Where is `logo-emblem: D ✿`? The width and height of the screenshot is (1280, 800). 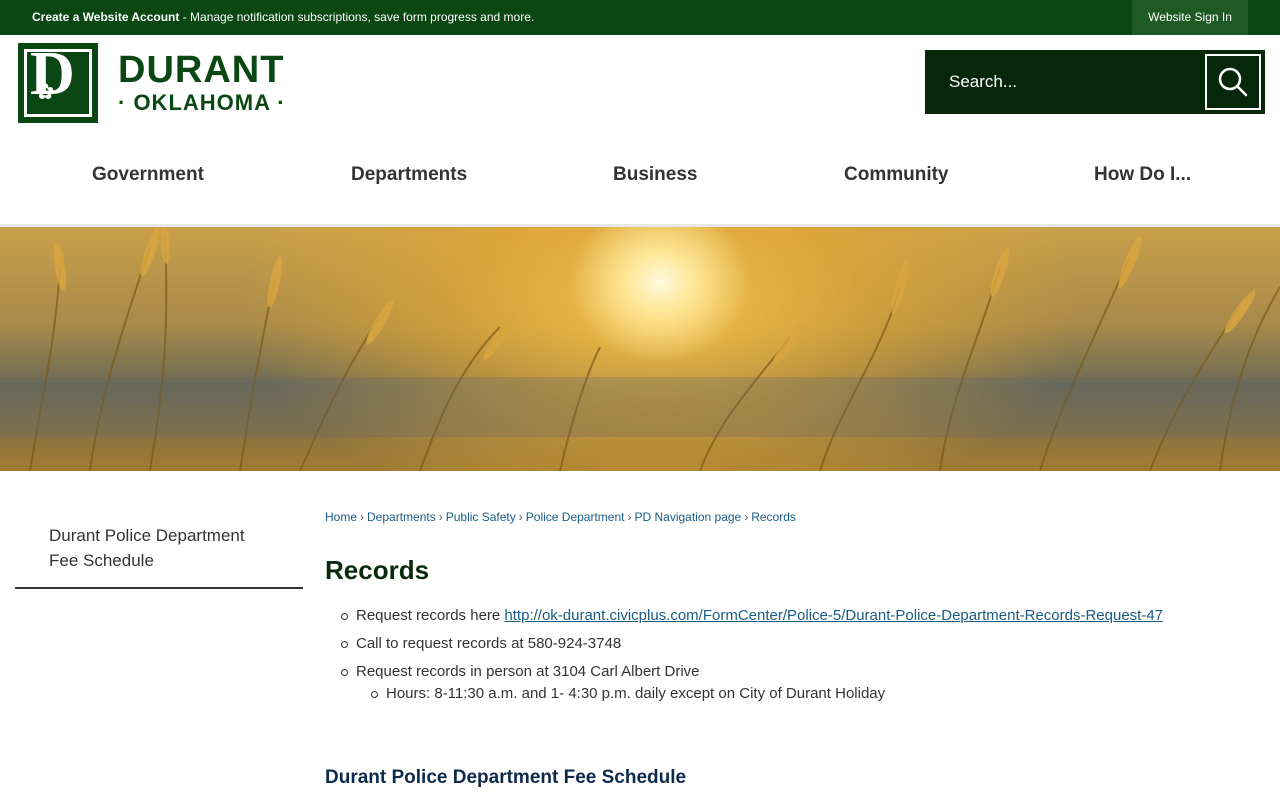 logo-emblem: D ✿ is located at coordinates (58, 81).